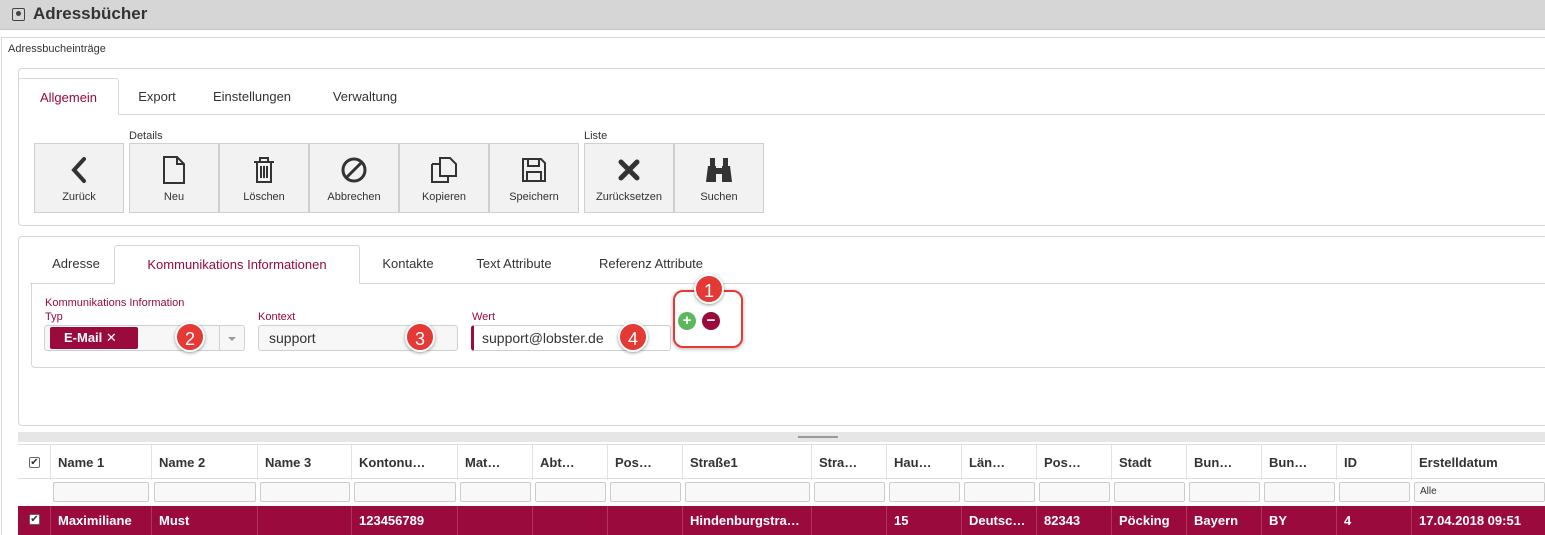 The width and height of the screenshot is (1545, 535). Describe the element at coordinates (78, 170) in the screenshot. I see `chevron-left-icon` at that location.